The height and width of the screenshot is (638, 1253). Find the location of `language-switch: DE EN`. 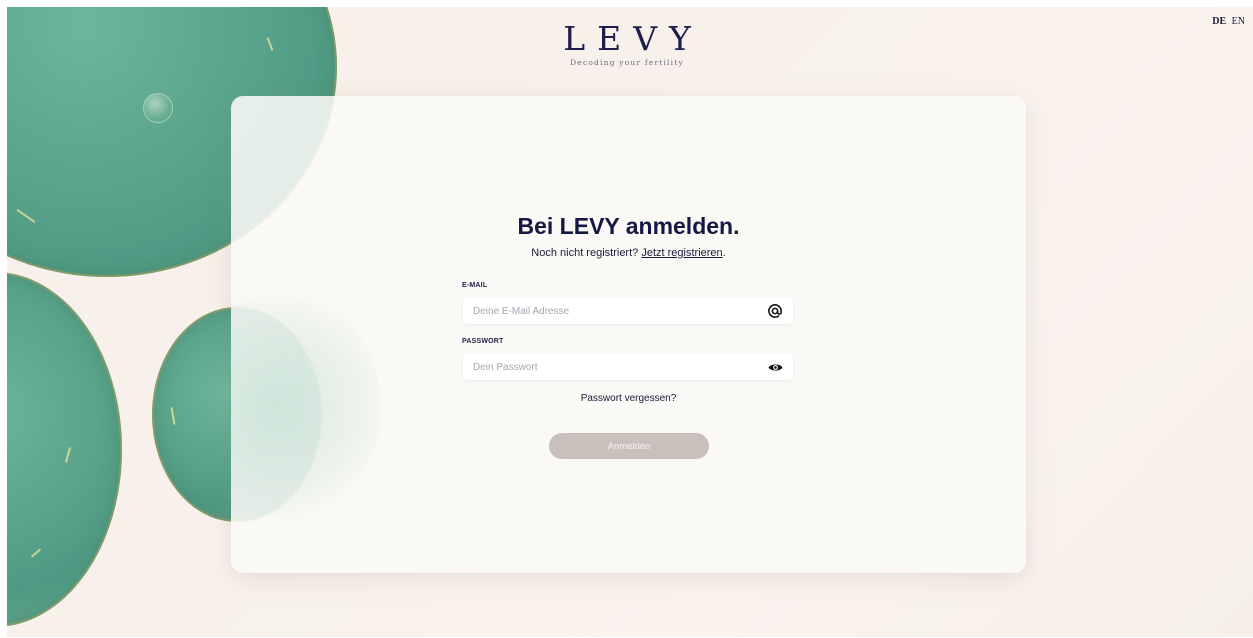

language-switch: DE EN is located at coordinates (1227, 21).